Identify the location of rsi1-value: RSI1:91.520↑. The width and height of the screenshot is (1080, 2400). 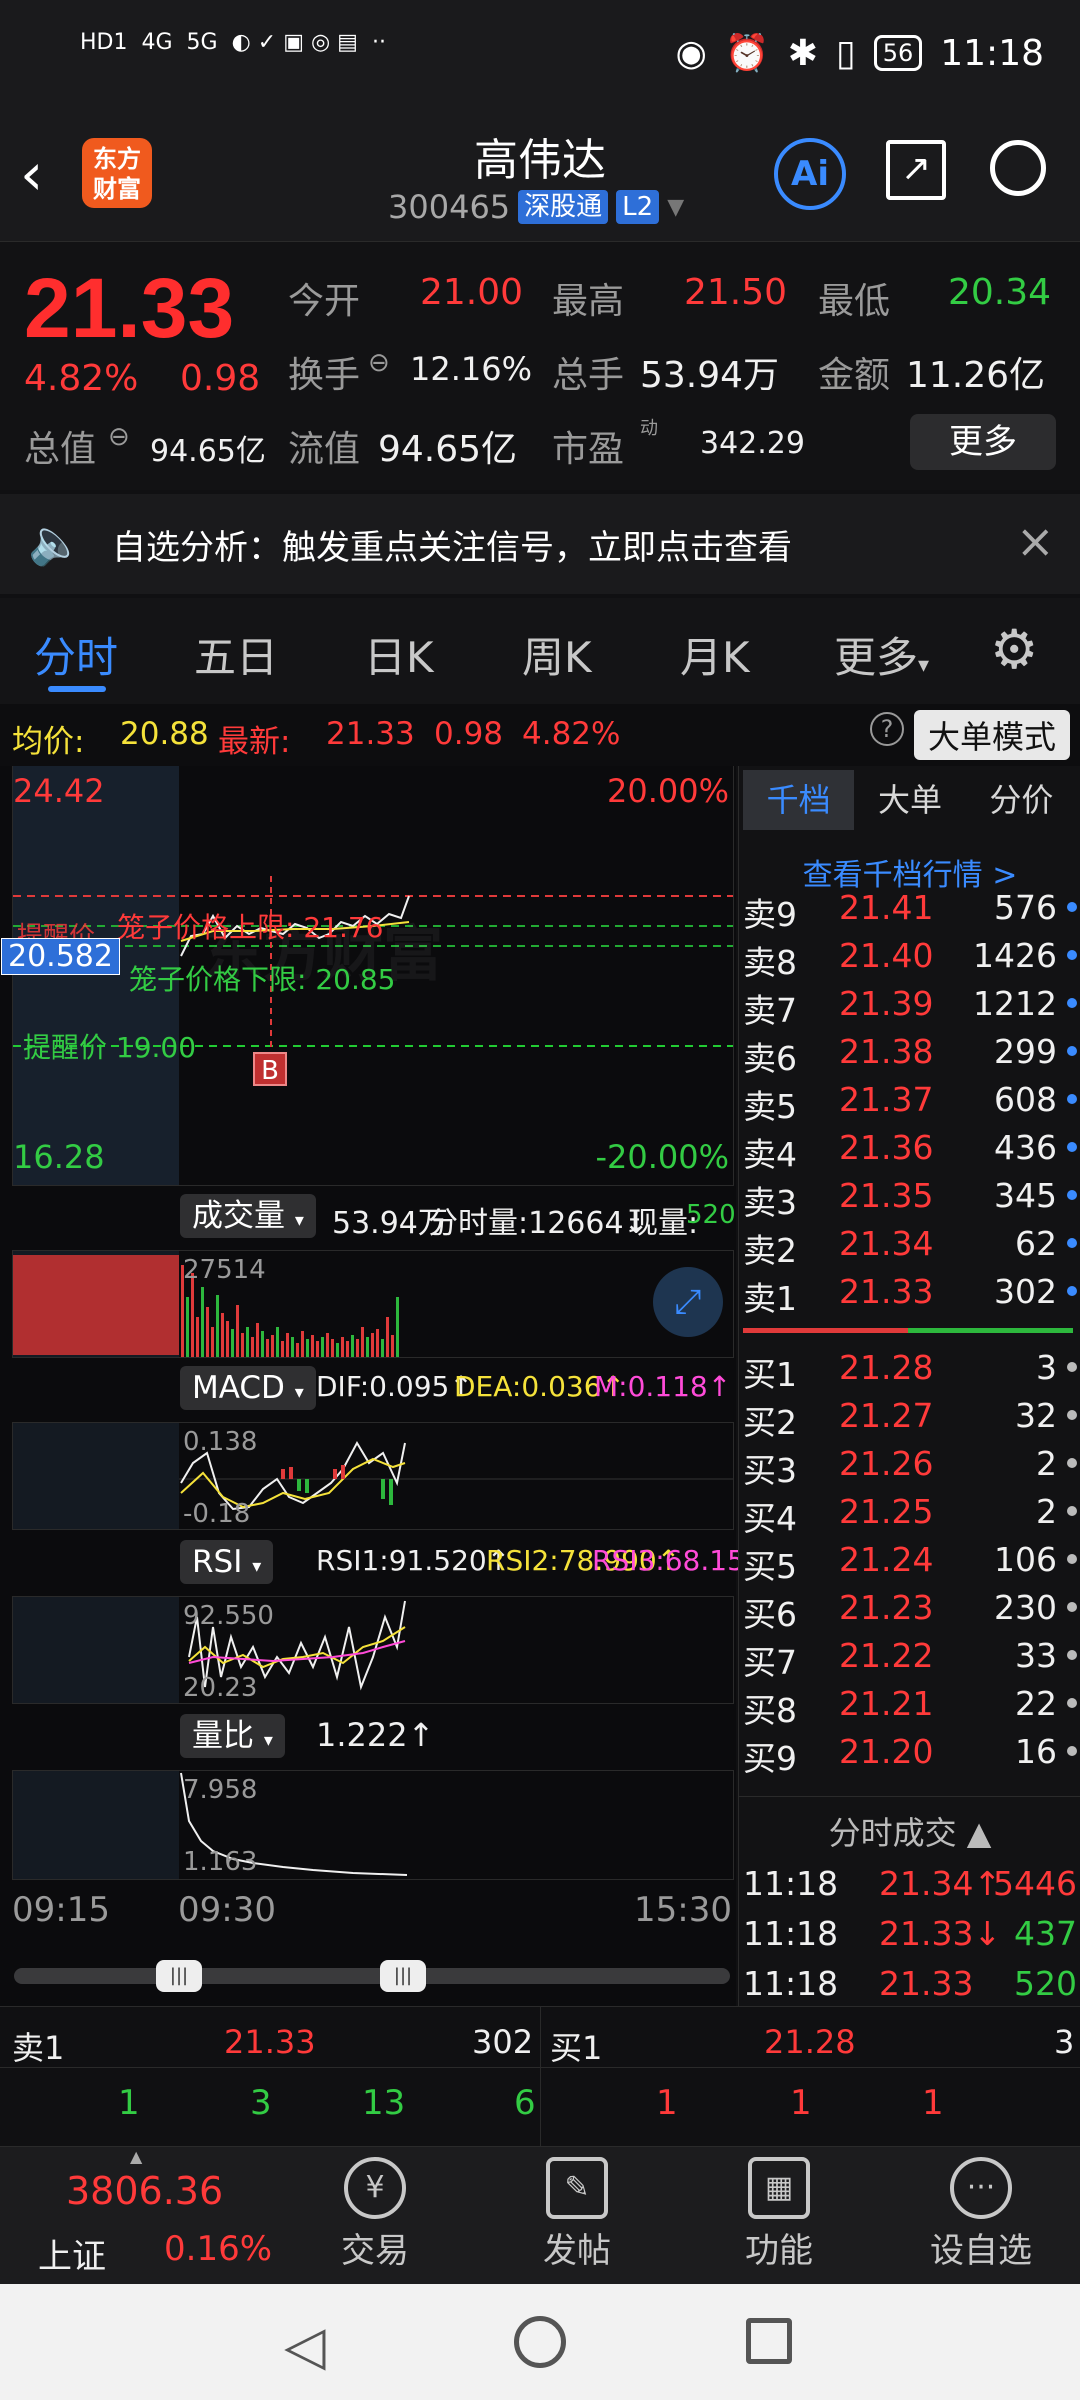
(413, 1560).